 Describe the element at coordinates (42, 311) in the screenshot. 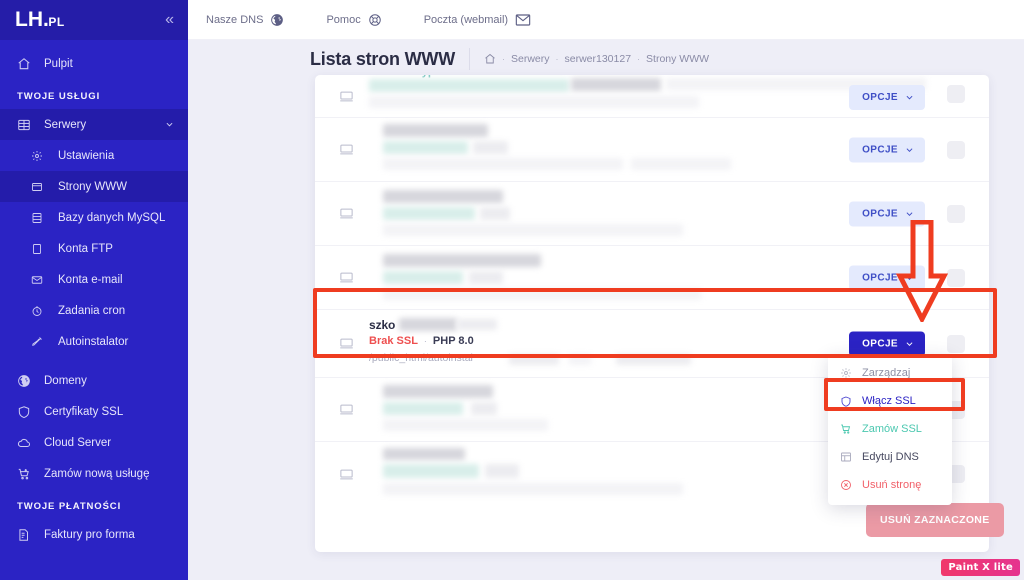

I see `clock-icon` at that location.